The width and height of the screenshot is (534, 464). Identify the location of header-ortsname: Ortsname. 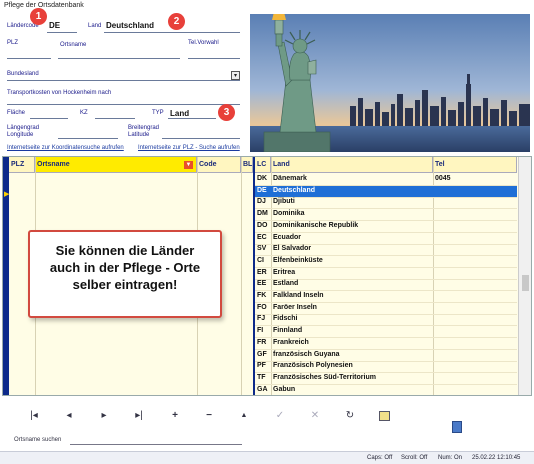
(116, 165).